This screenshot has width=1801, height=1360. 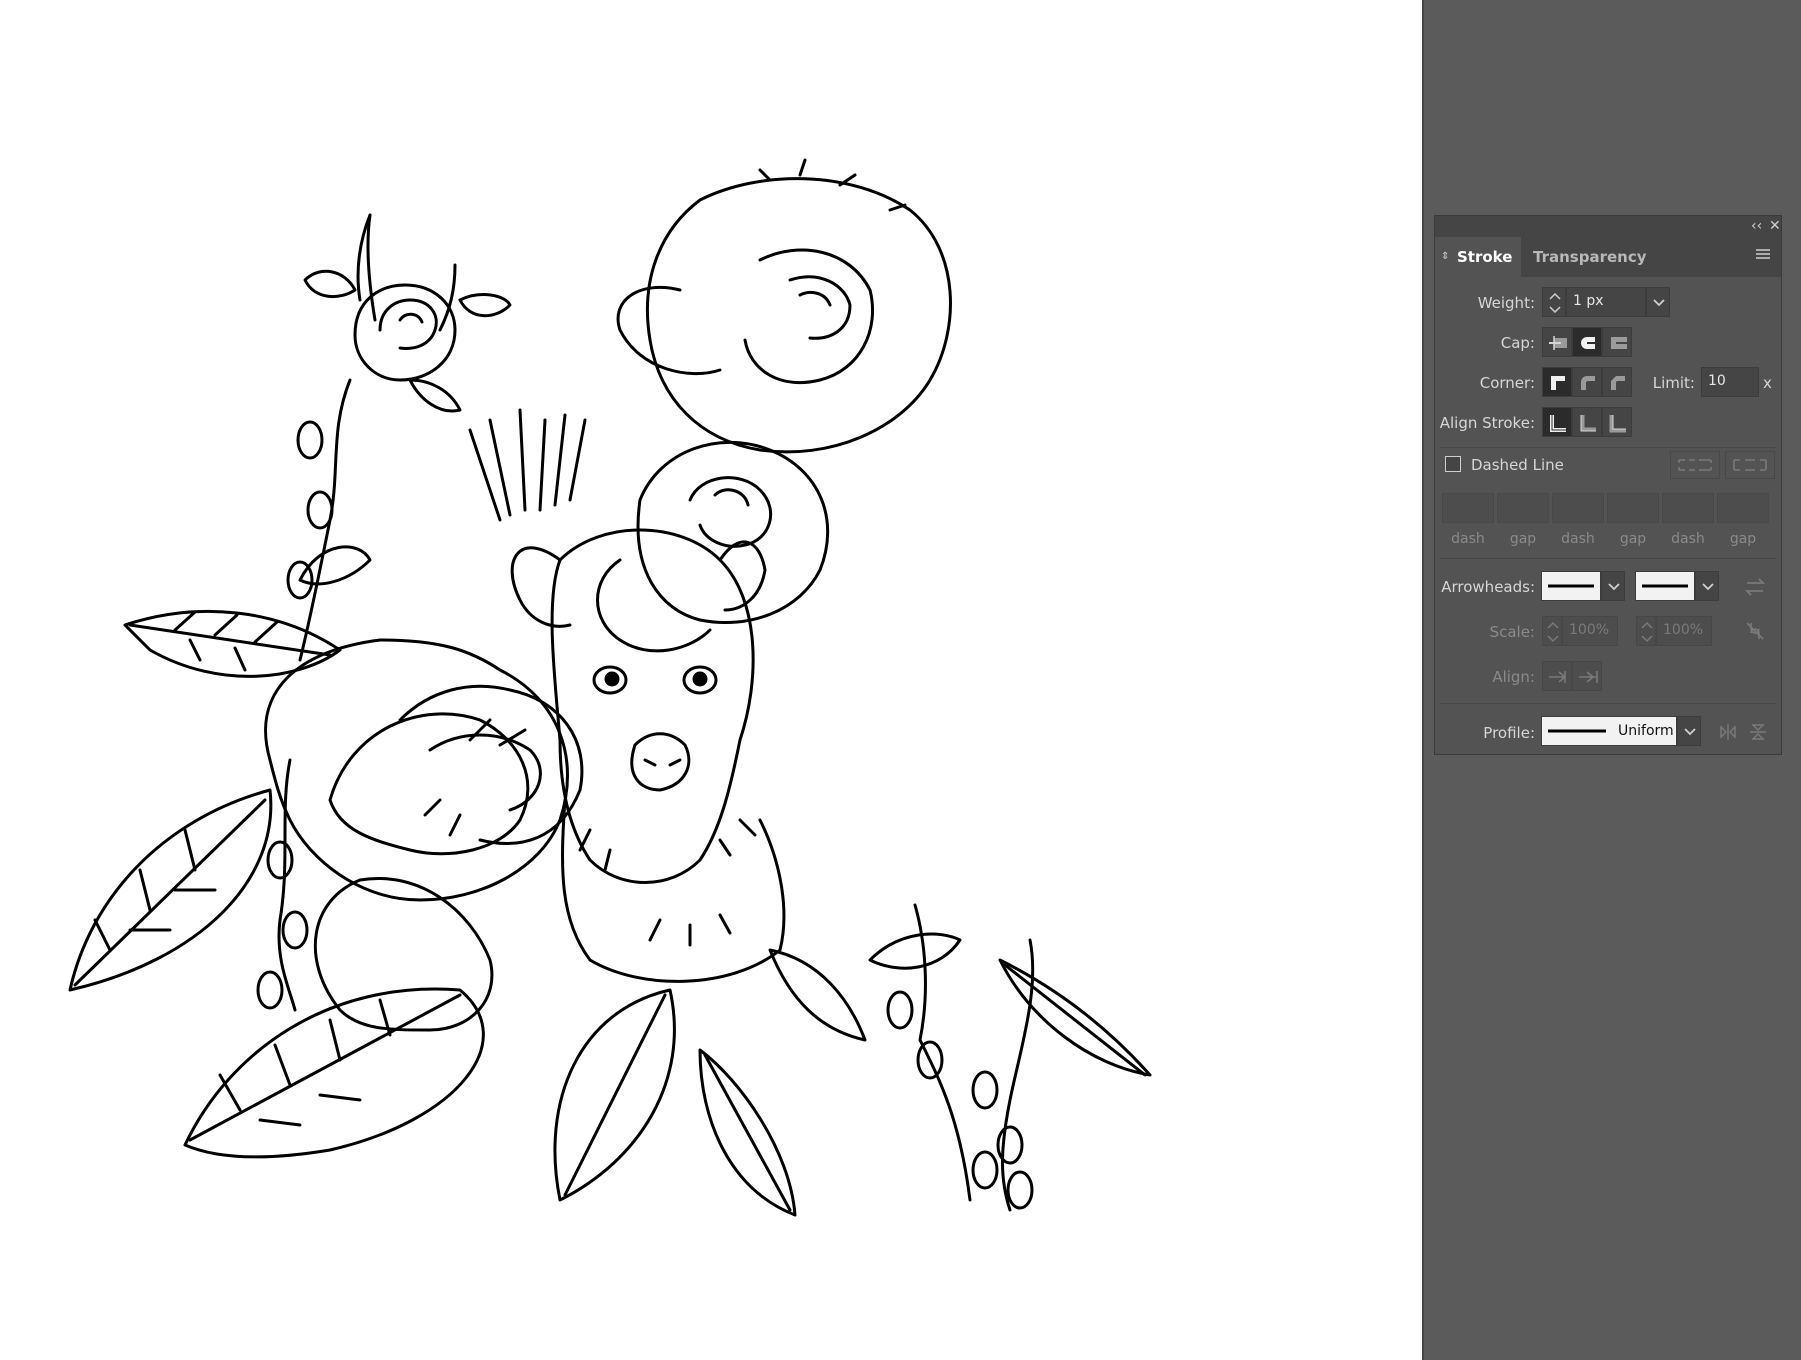 What do you see at coordinates (1488, 587) in the screenshot?
I see `arrowheads-label: Arrowheads:` at bounding box center [1488, 587].